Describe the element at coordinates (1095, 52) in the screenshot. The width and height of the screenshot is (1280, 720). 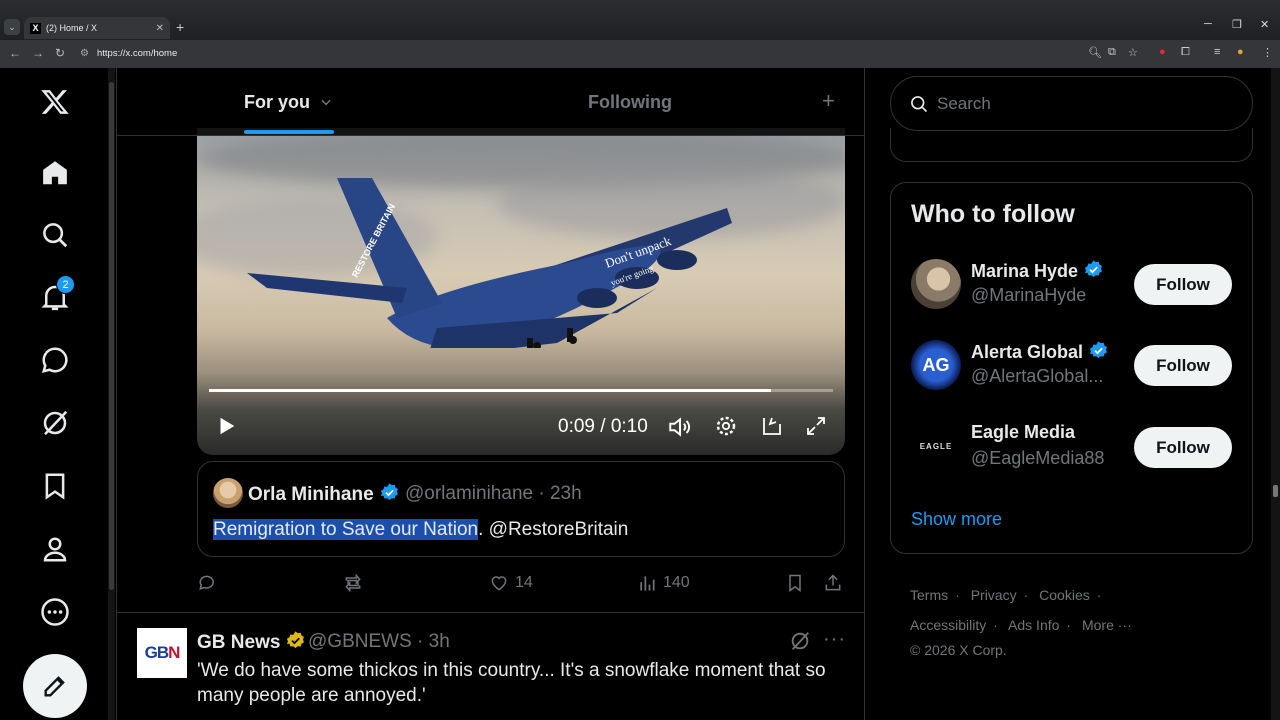
I see `zoom-icon: 🔍︎` at that location.